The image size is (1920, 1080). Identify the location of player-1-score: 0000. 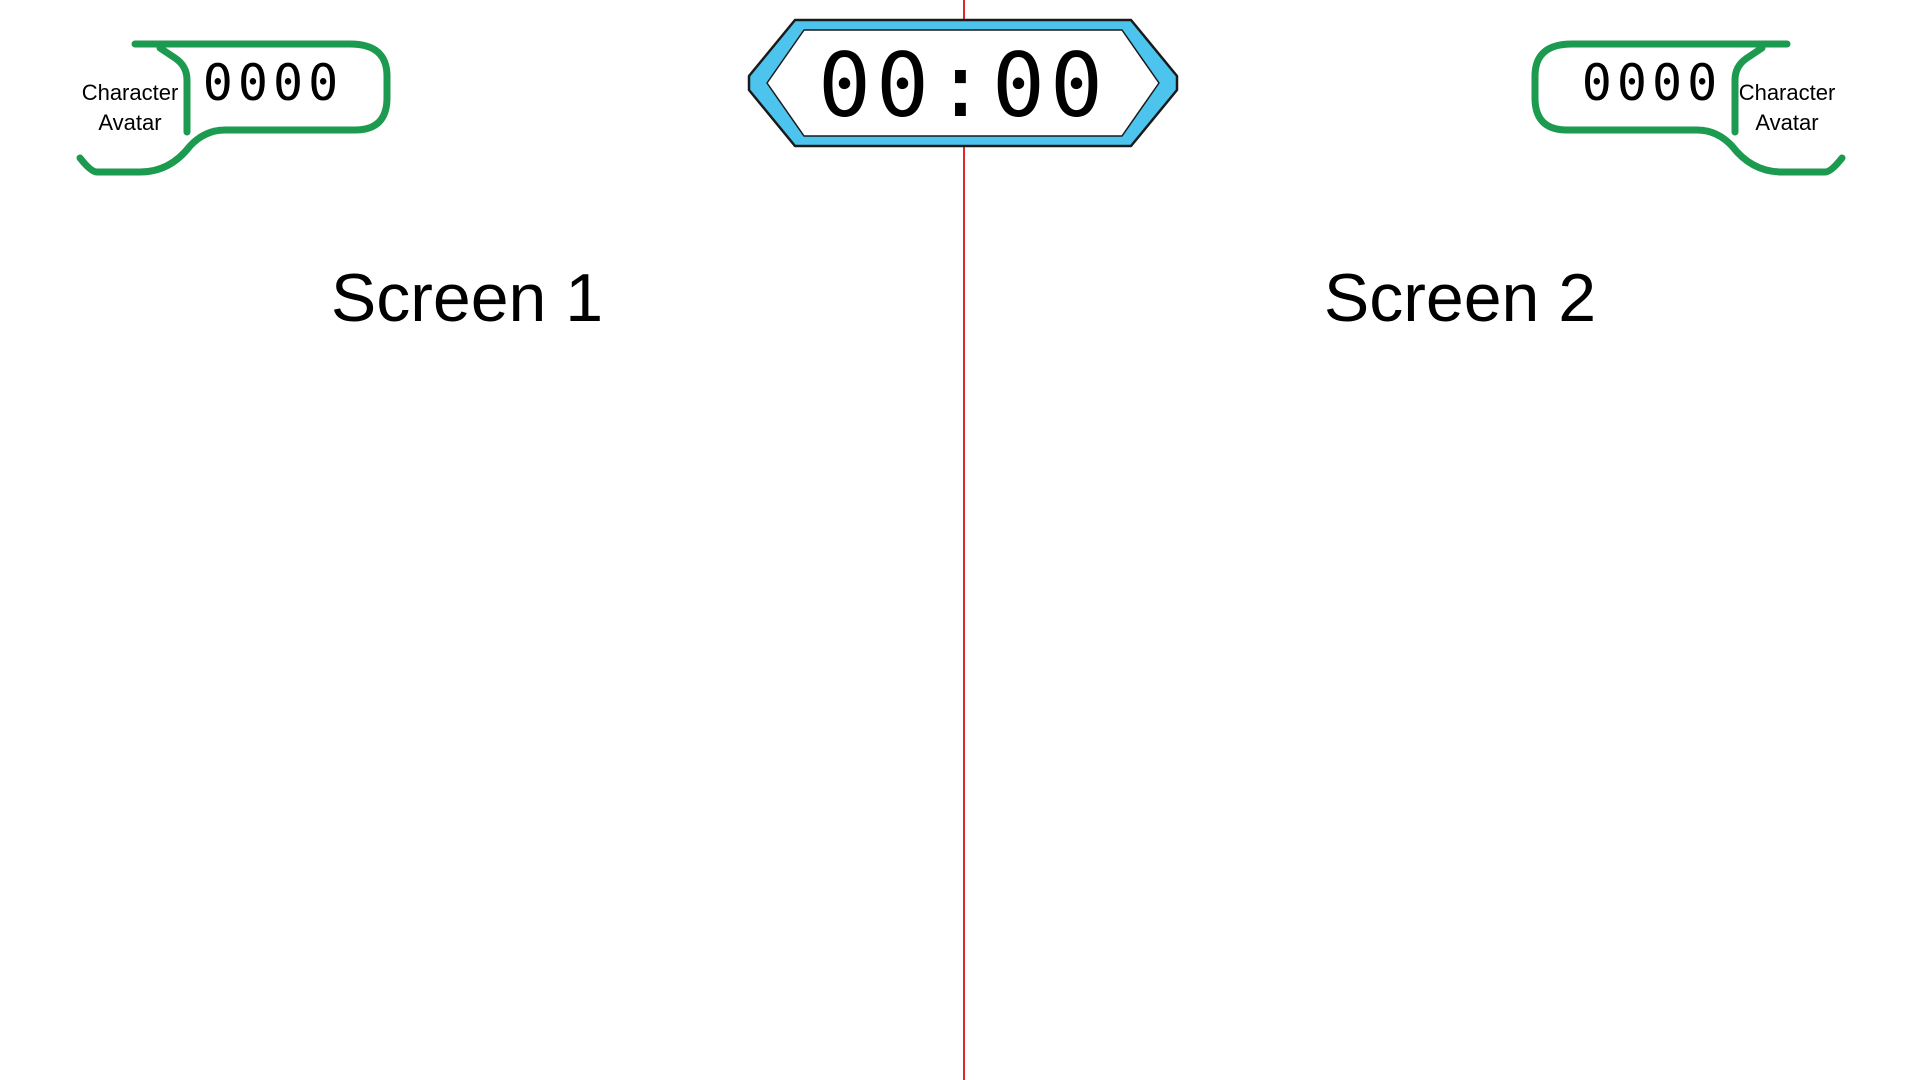
(273, 83).